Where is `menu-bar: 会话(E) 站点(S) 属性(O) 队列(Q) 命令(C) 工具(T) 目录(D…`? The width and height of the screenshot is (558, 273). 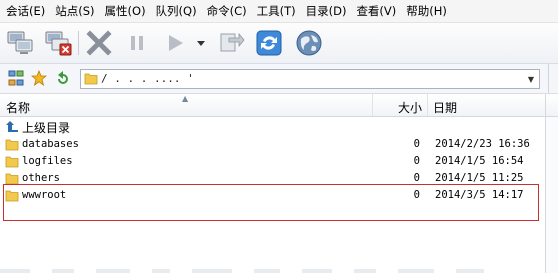 menu-bar: 会话(E) 站点(S) 属性(O) 队列(Q) 命令(C) 工具(T) 目录(D… is located at coordinates (279, 11).